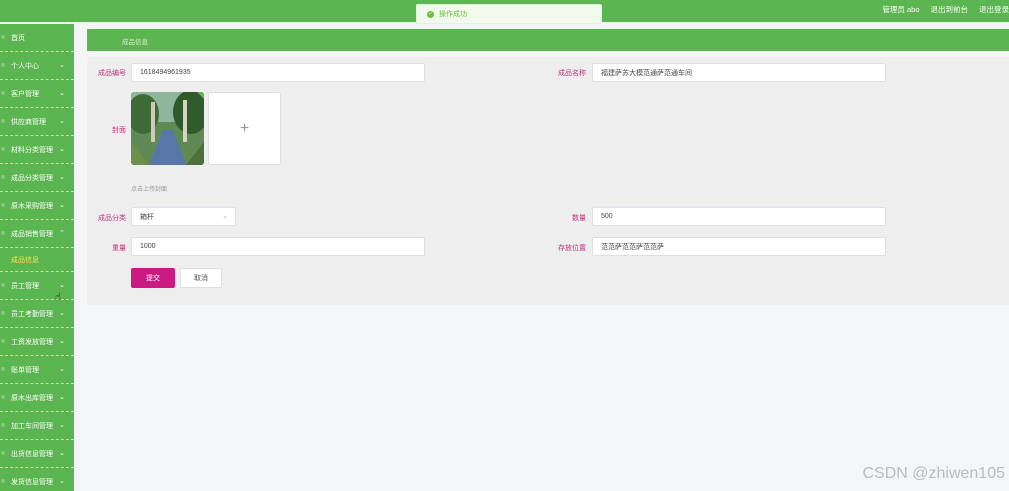 The height and width of the screenshot is (491, 1009). I want to click on quantity-input: 500, so click(739, 216).